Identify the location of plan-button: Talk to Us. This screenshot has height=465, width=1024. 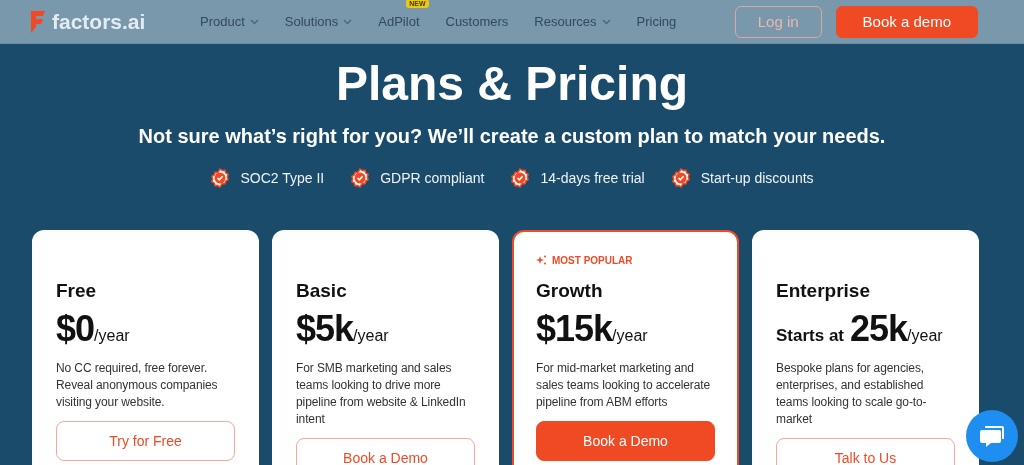
(865, 451).